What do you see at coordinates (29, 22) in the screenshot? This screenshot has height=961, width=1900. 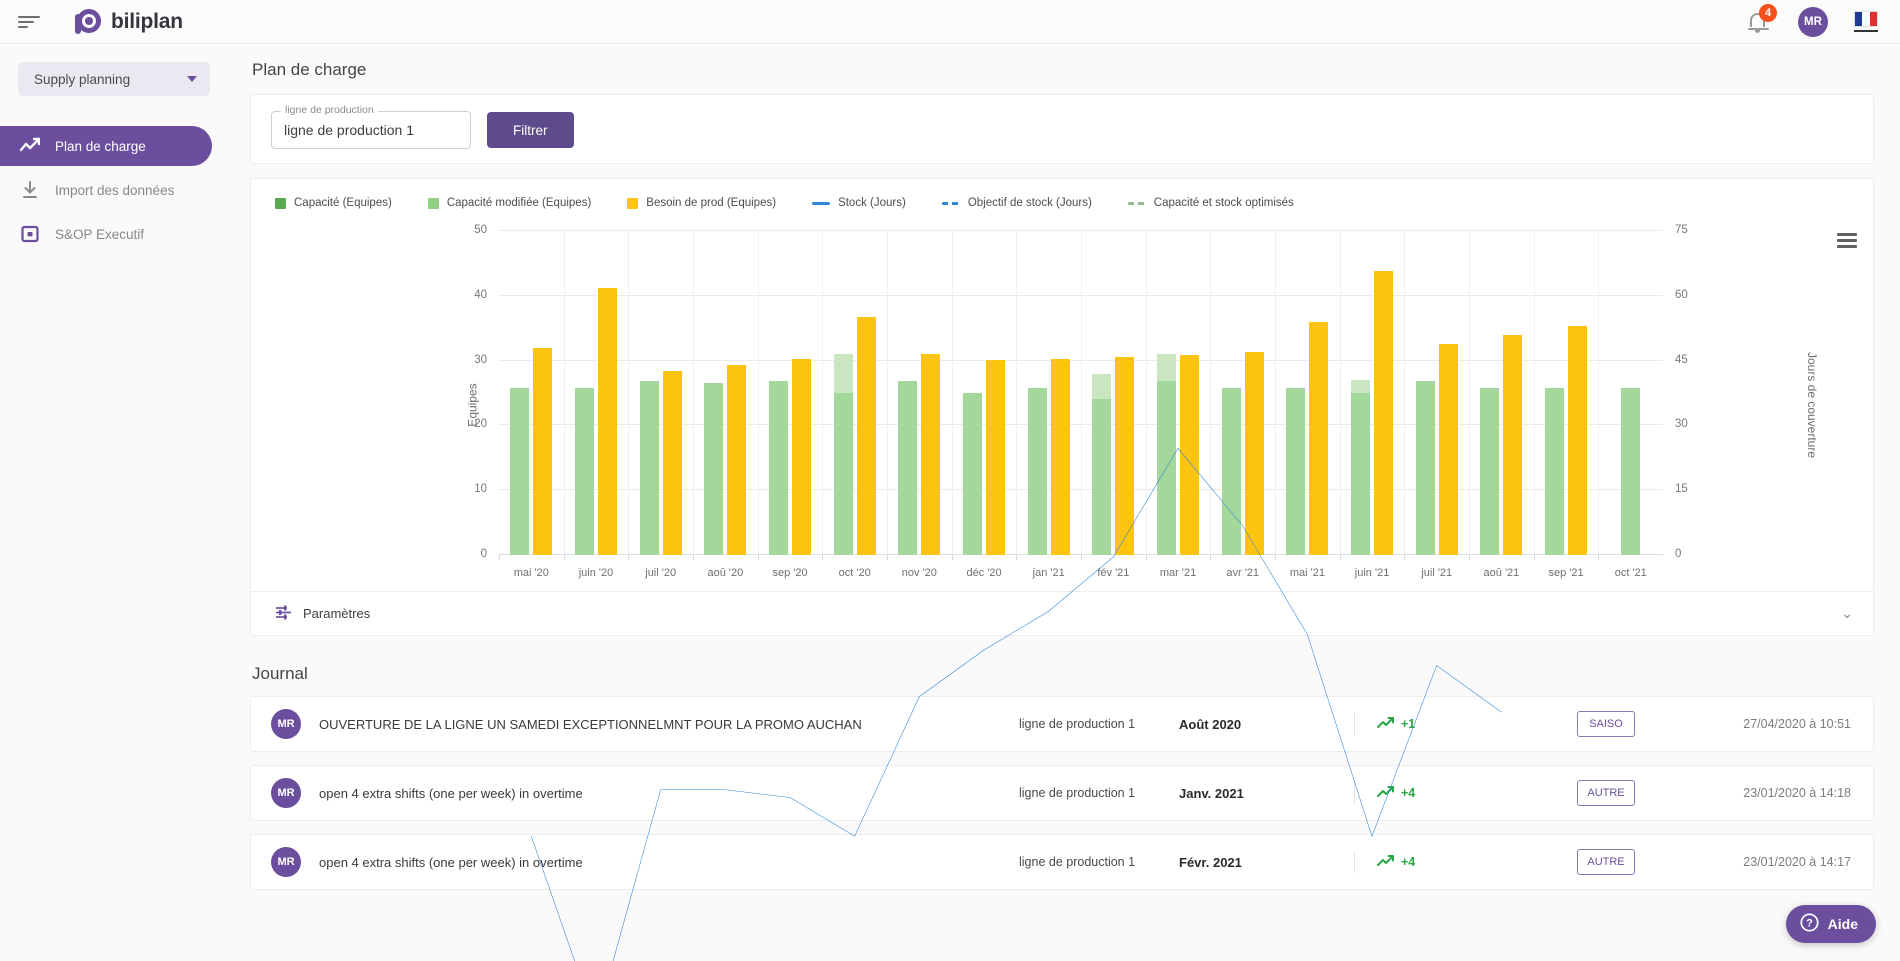 I see `menu-toggle-icon` at bounding box center [29, 22].